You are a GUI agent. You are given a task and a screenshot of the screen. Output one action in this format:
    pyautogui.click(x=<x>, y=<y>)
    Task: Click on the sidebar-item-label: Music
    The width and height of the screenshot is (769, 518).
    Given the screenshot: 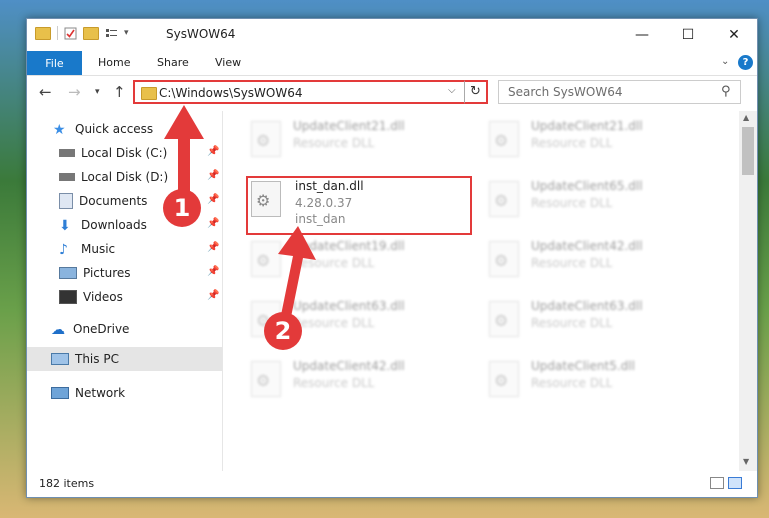 What is the action you would take?
    pyautogui.click(x=98, y=249)
    